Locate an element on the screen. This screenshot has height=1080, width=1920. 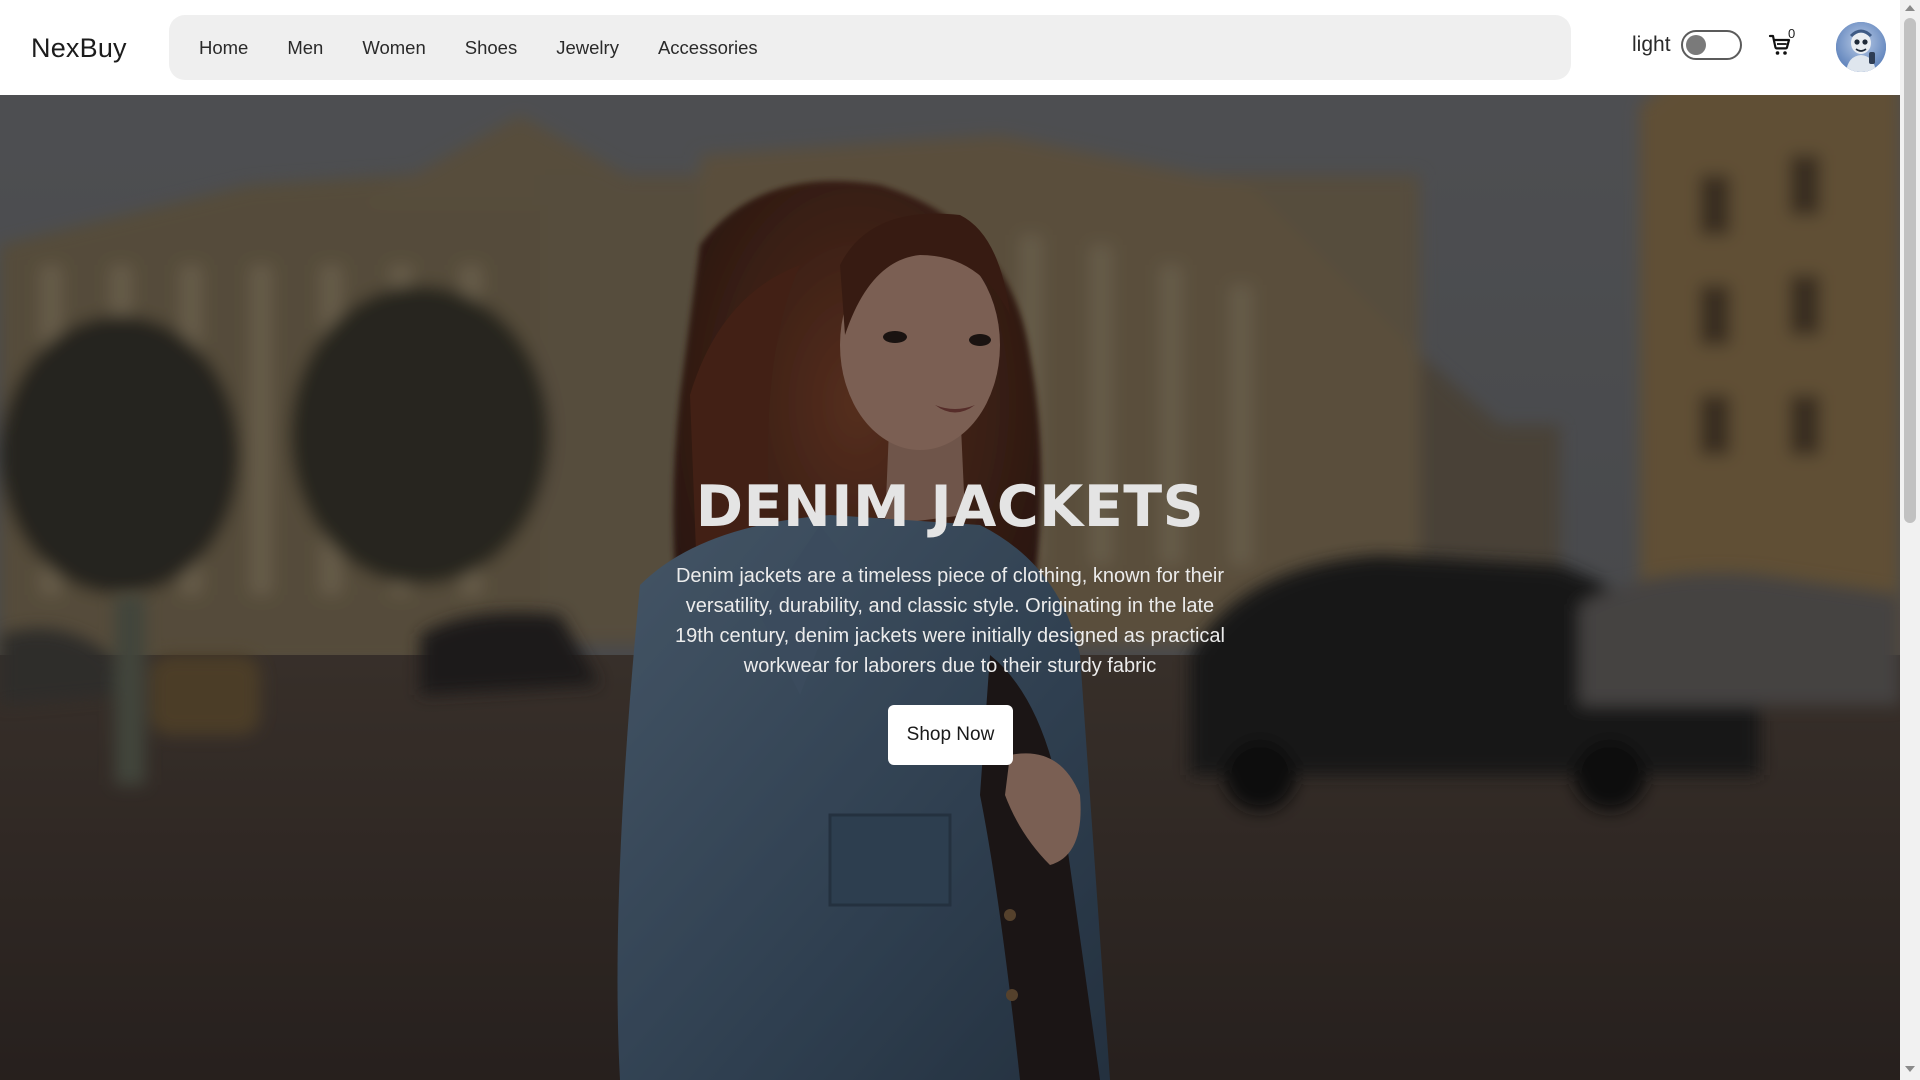
scroll-up-arrow-icon is located at coordinates (1910, 8).